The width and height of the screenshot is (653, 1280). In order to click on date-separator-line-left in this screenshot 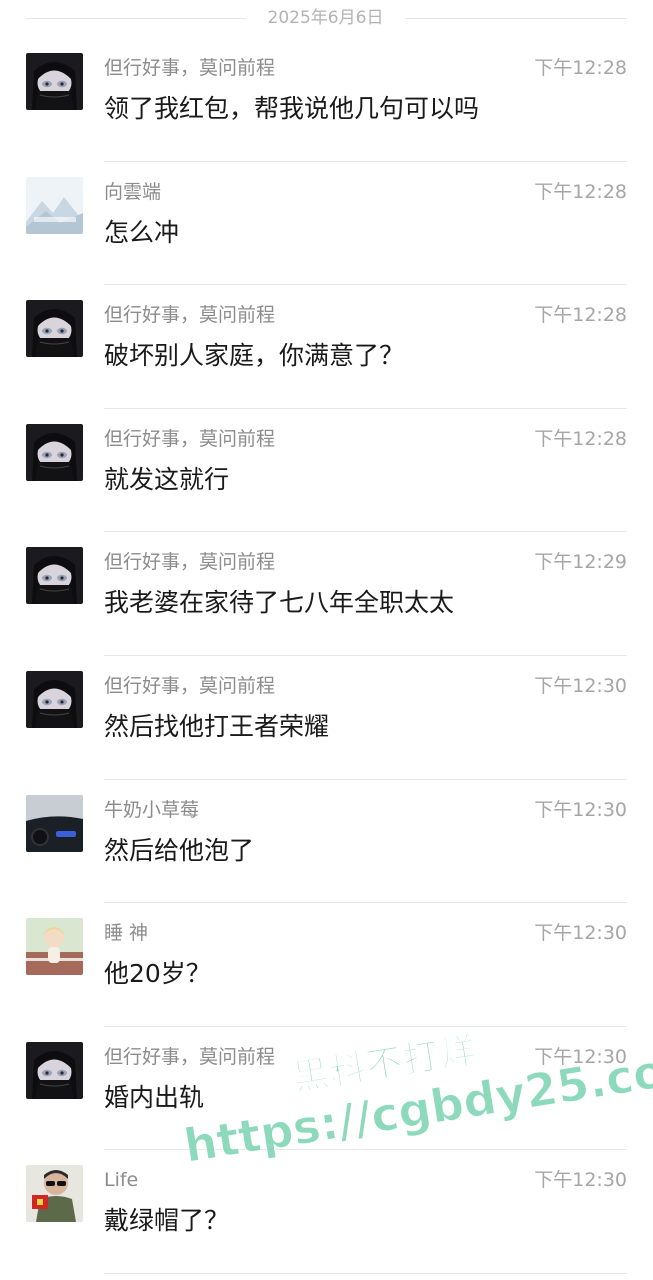, I will do `click(136, 18)`.